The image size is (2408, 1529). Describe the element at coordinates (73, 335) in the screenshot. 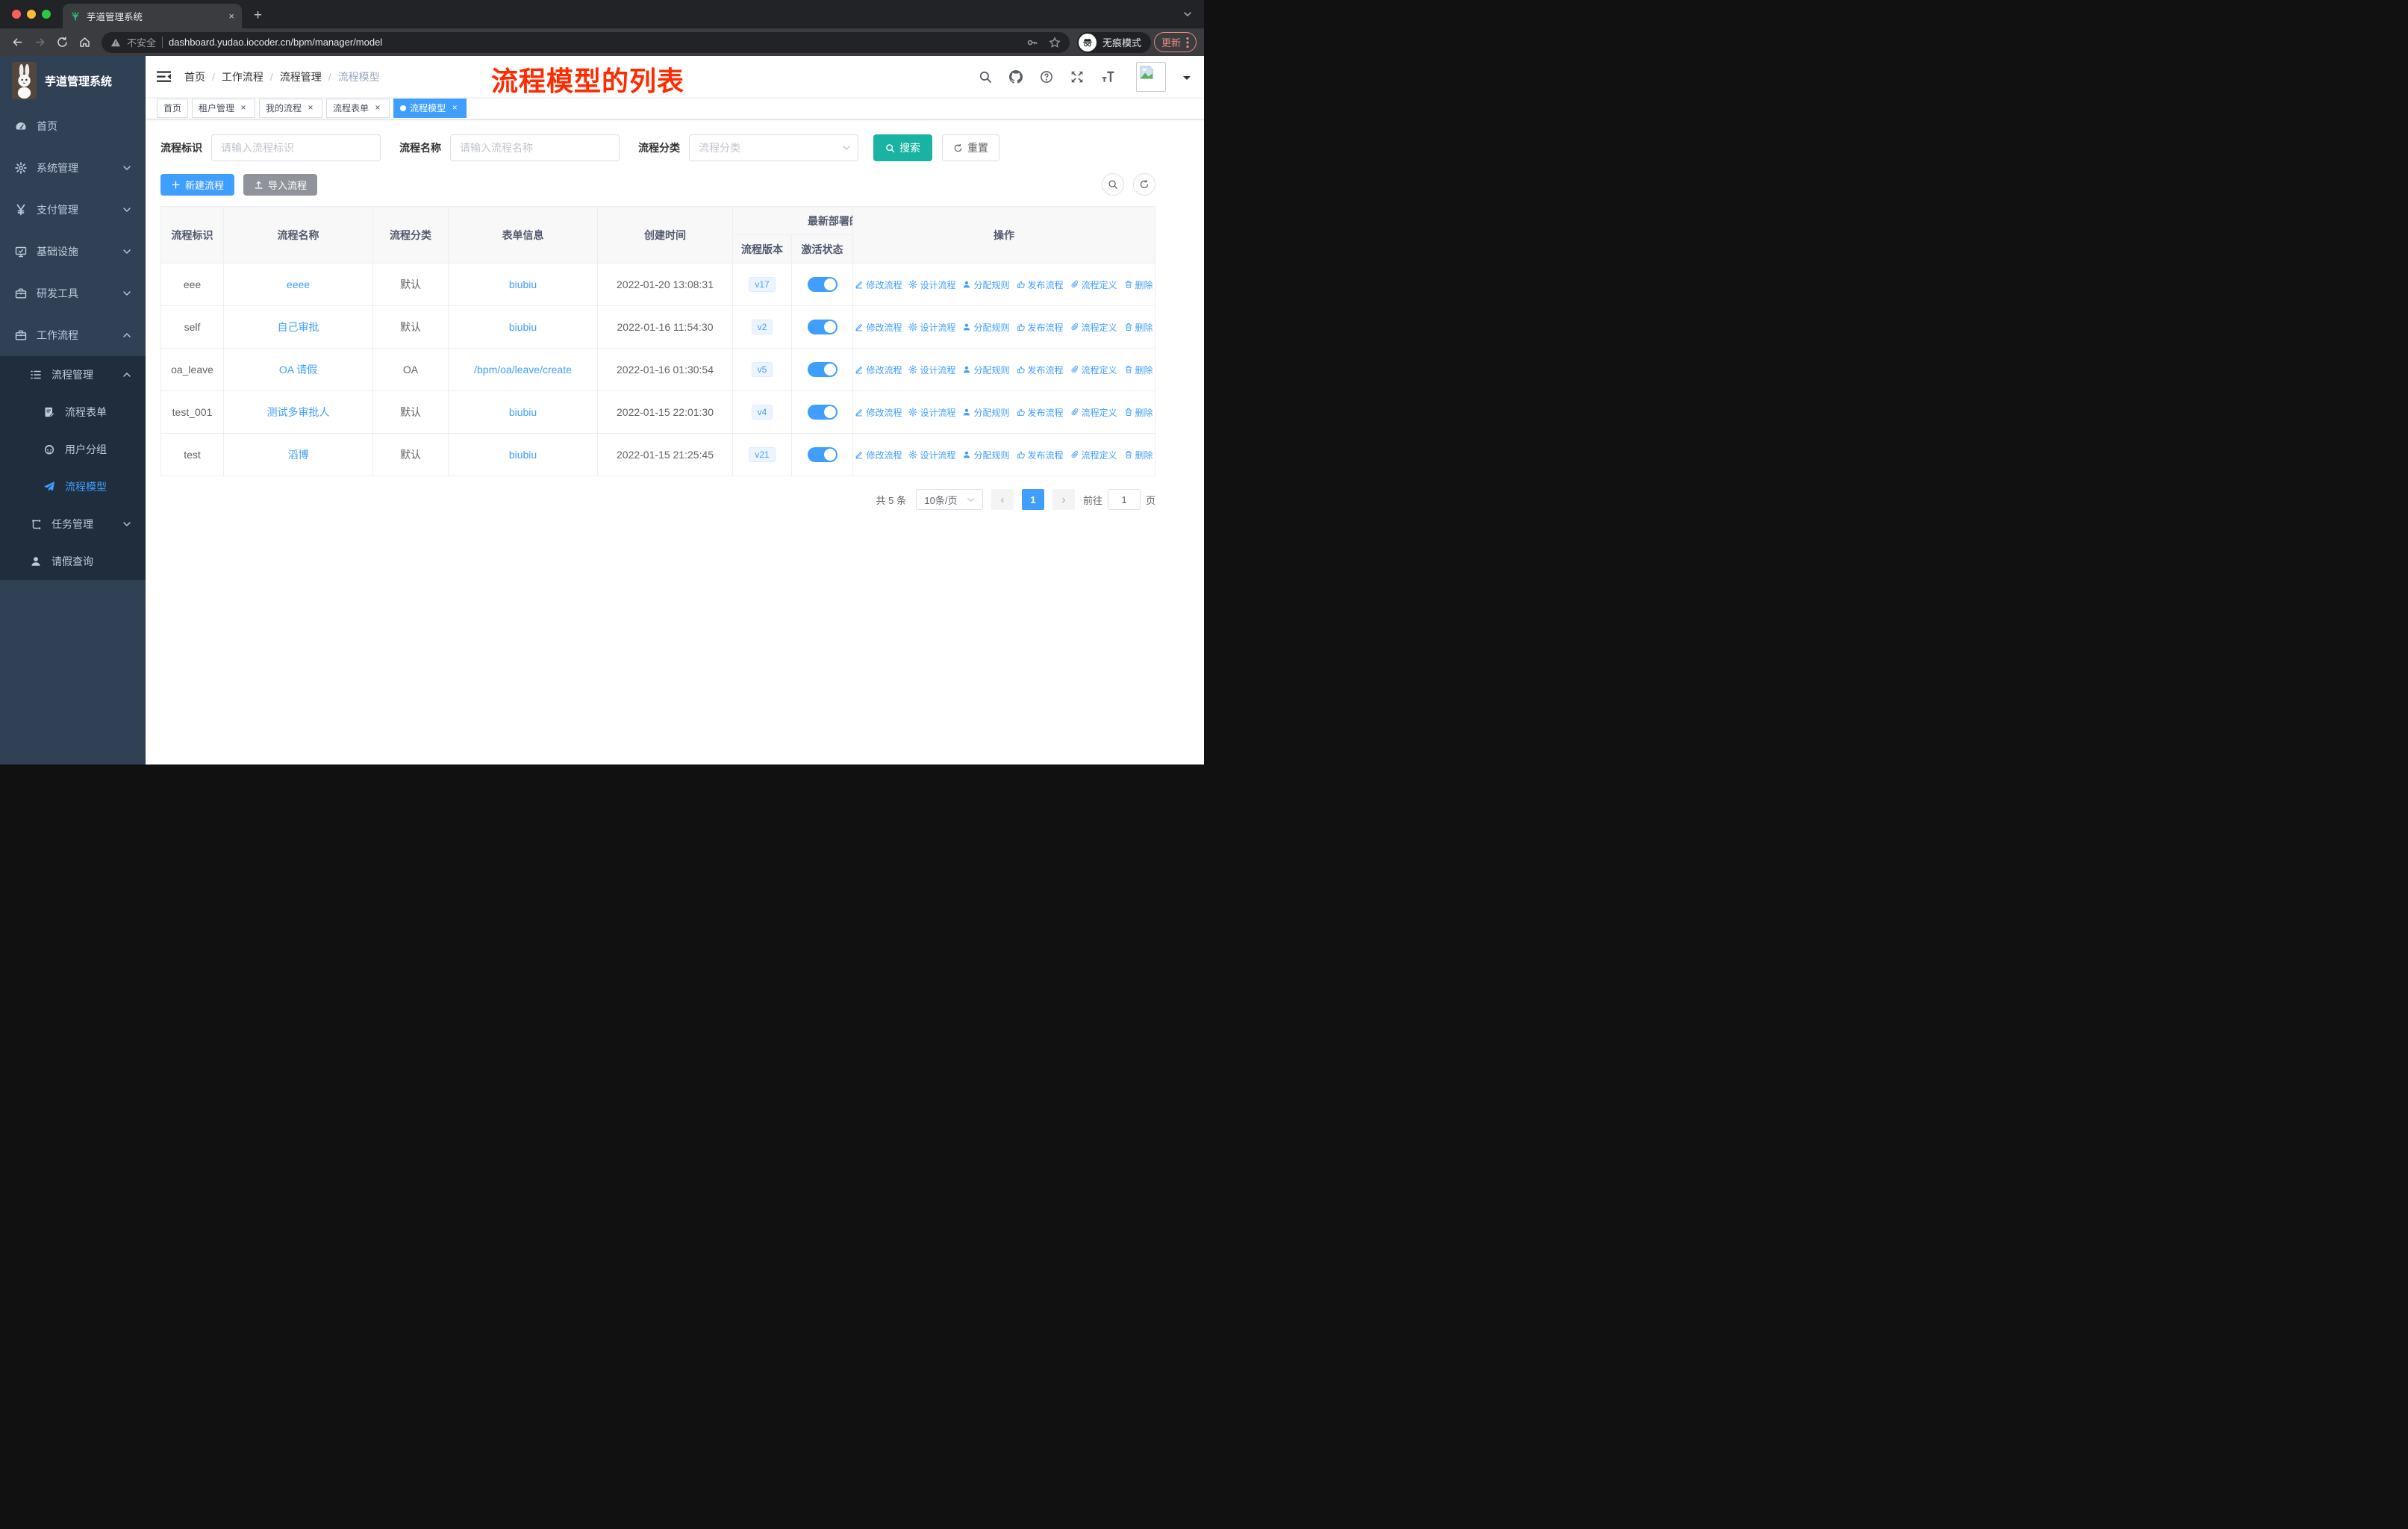

I see `sidebar-item-workflow: 工作流程` at that location.